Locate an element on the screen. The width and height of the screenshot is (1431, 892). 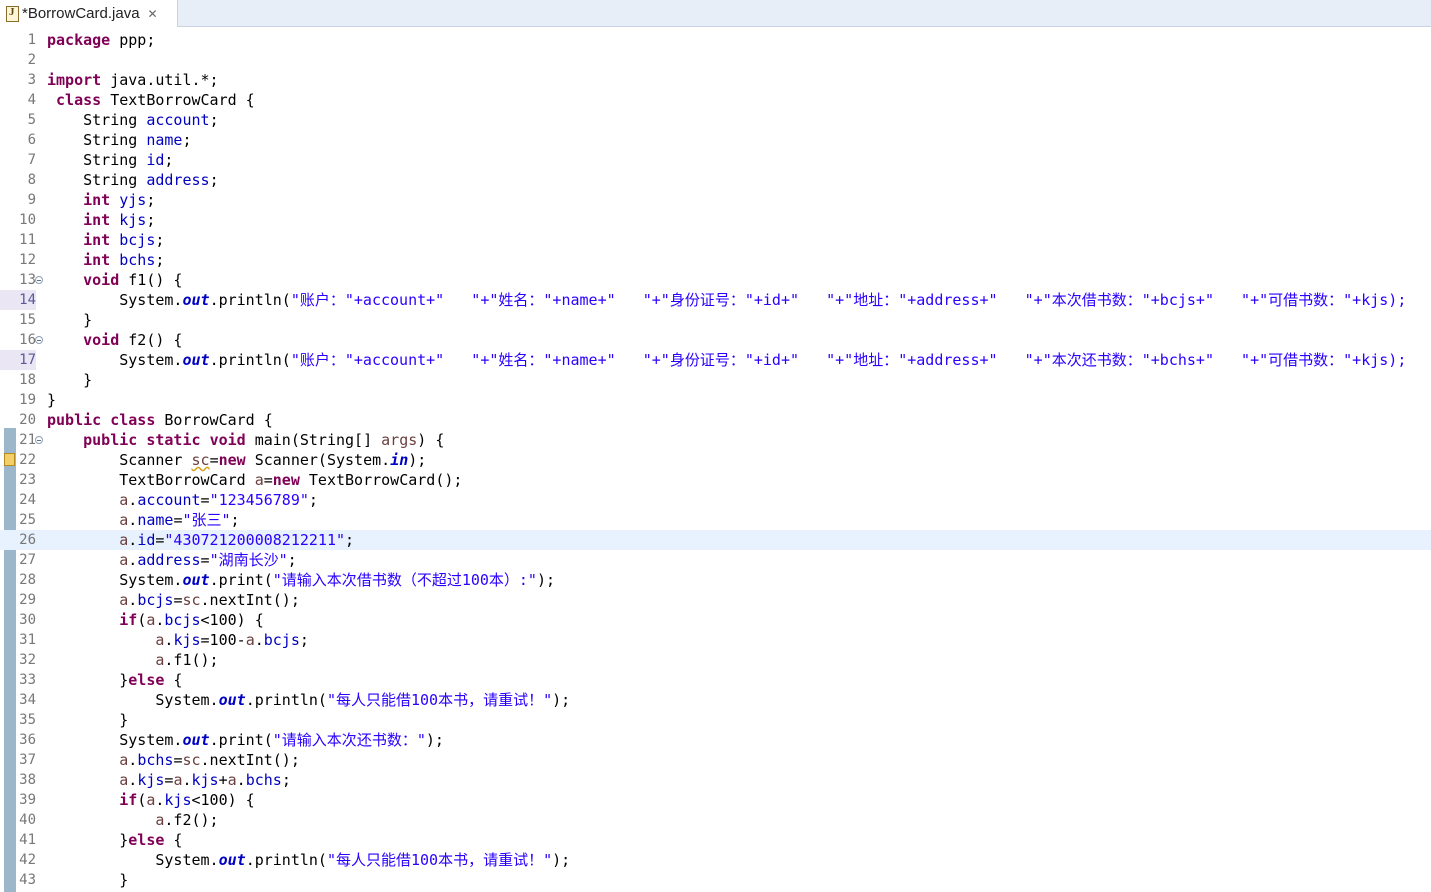
code-line: 24 a.account="123456789"; is located at coordinates (715, 500).